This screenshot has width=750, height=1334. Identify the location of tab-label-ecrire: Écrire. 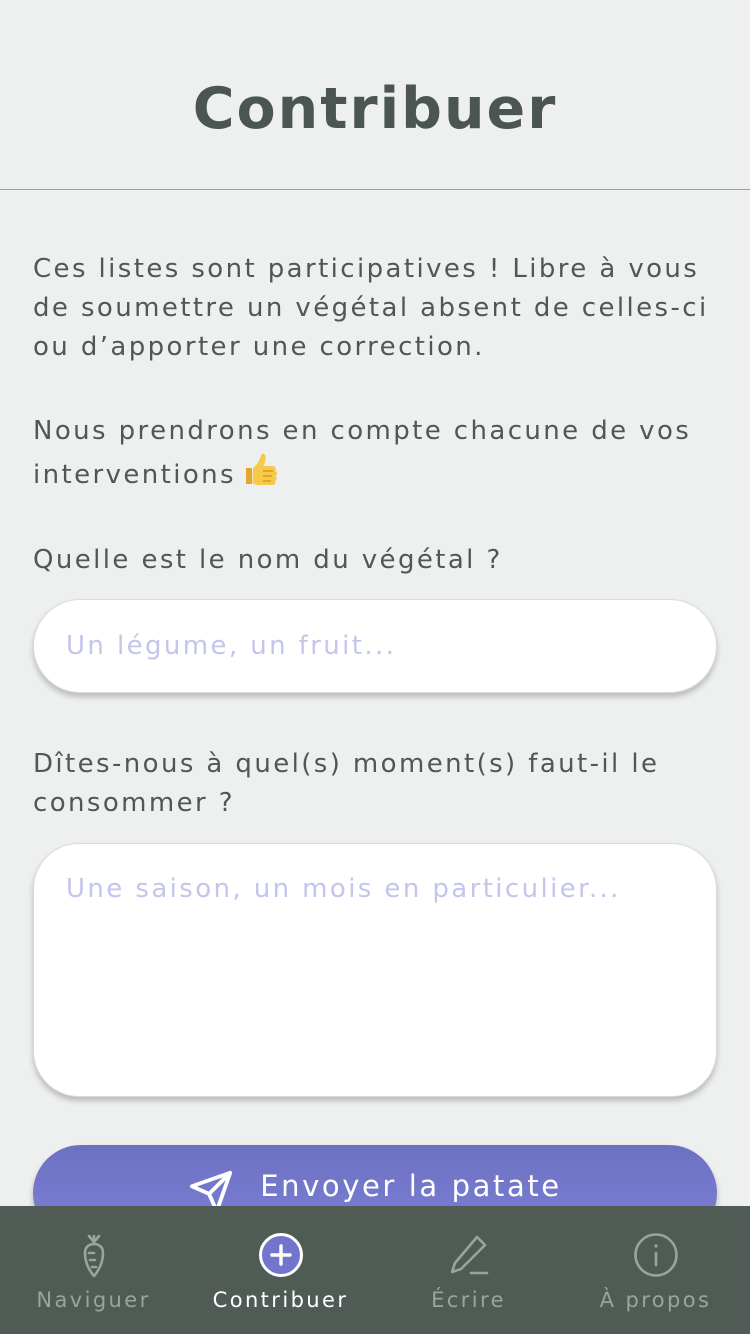
(468, 1300).